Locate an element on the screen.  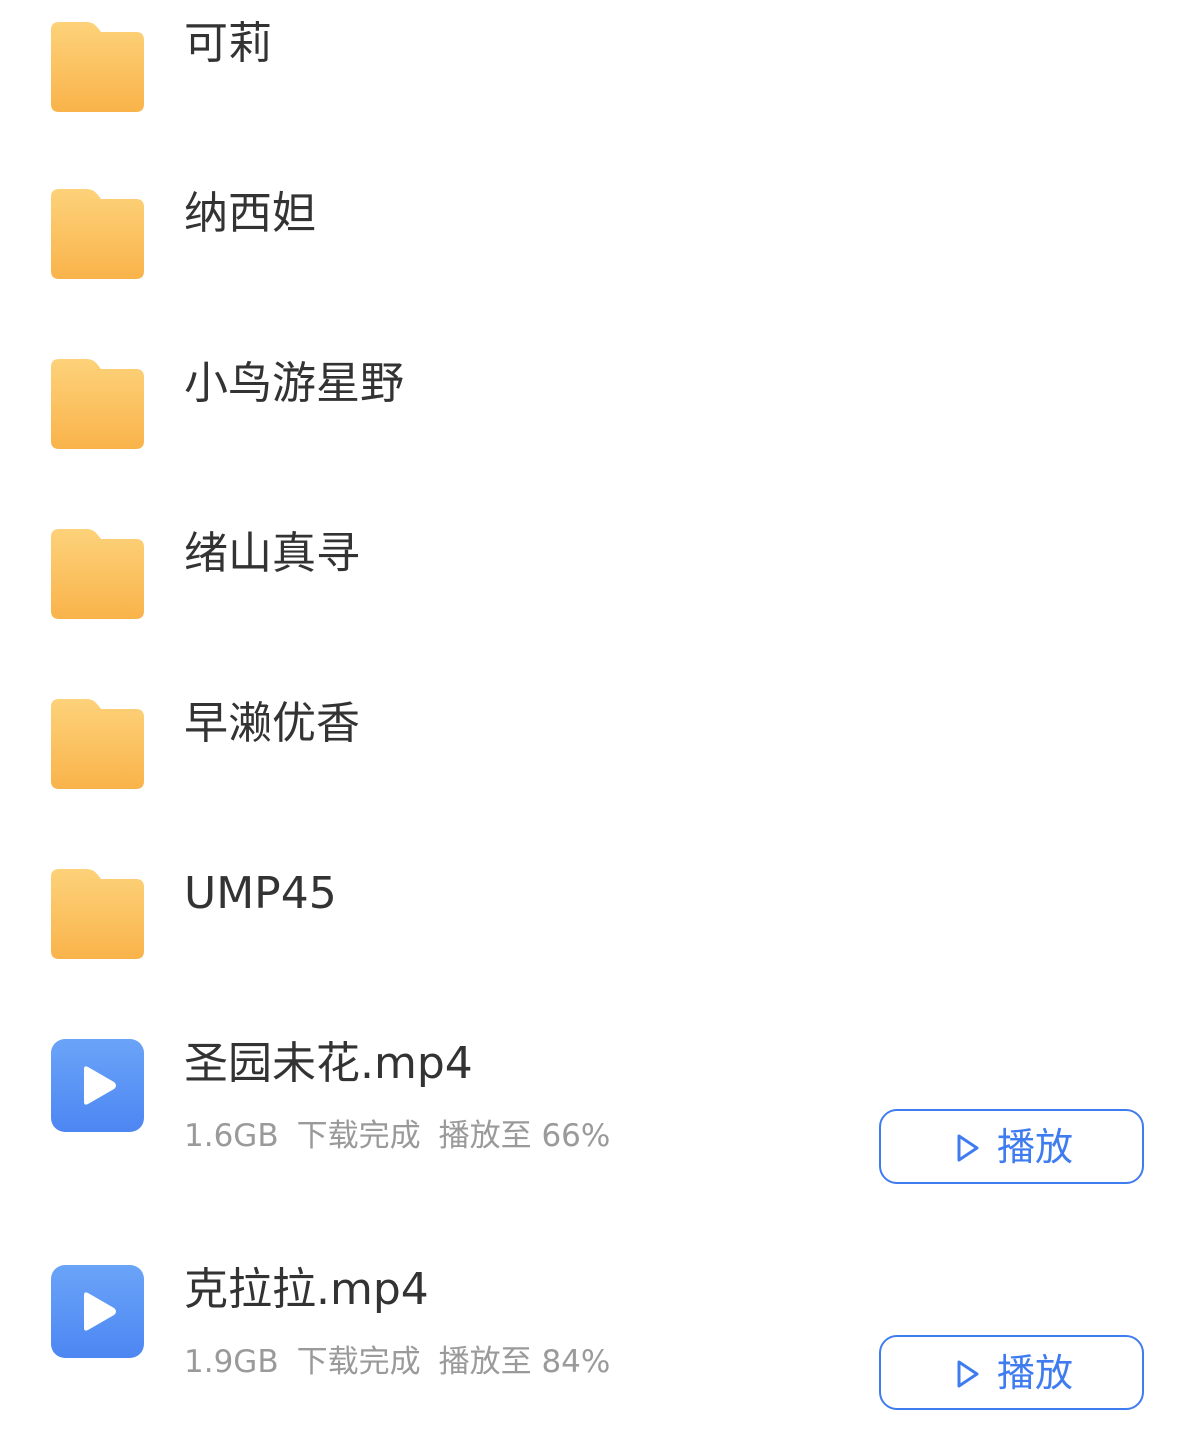
folder-row: UMP45 is located at coordinates (599, 935).